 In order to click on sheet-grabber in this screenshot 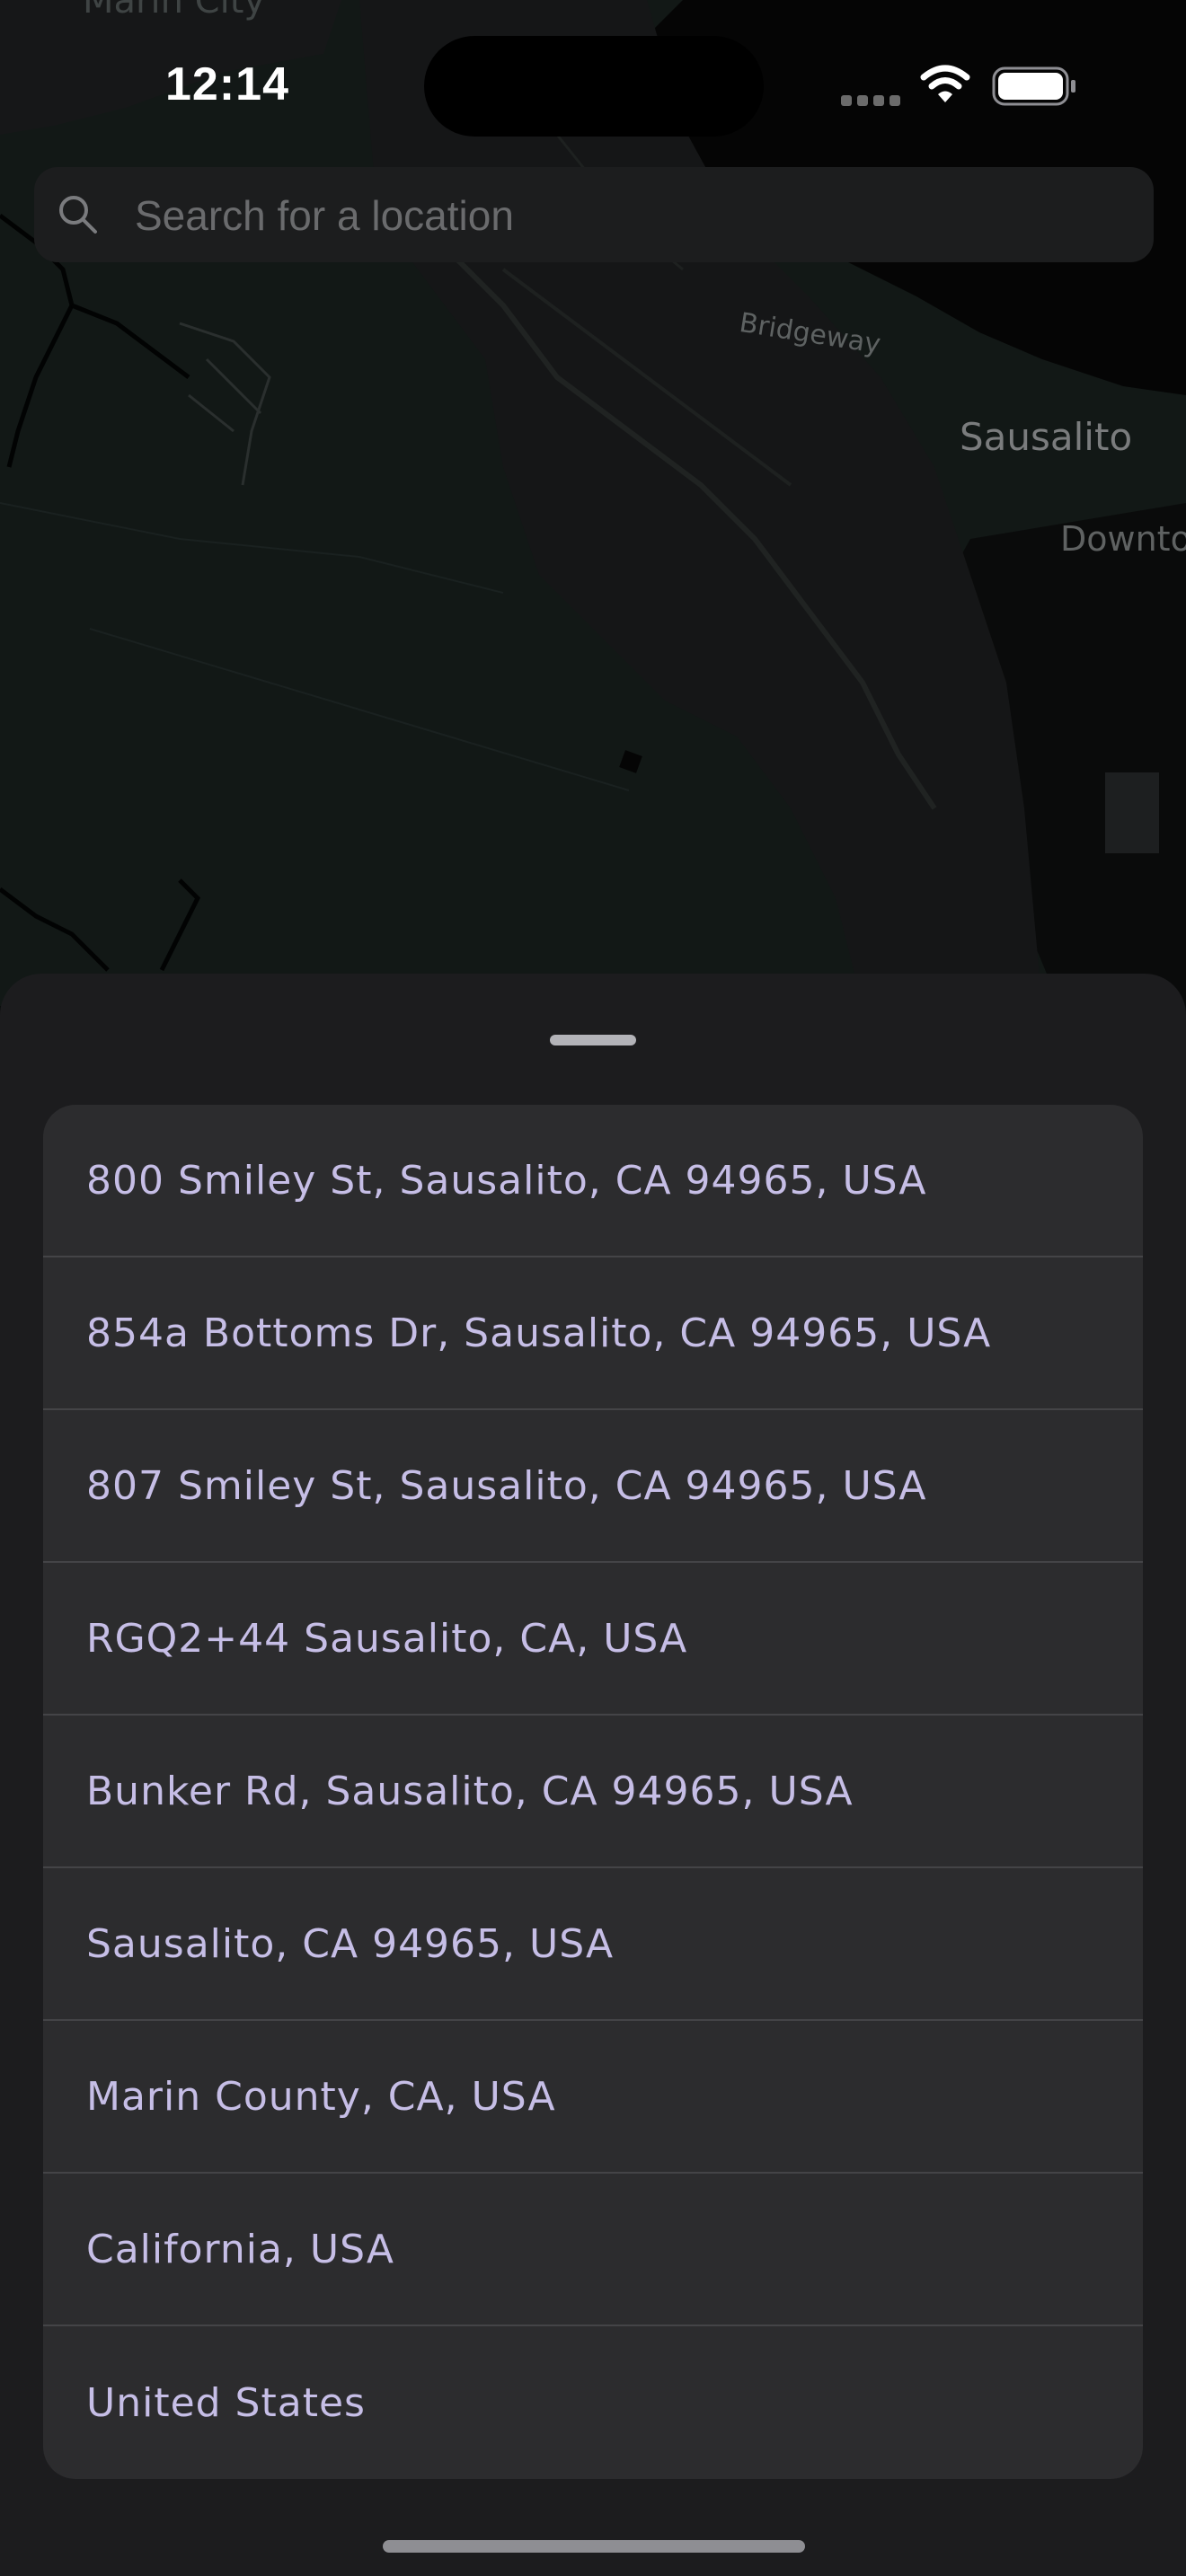, I will do `click(593, 1040)`.